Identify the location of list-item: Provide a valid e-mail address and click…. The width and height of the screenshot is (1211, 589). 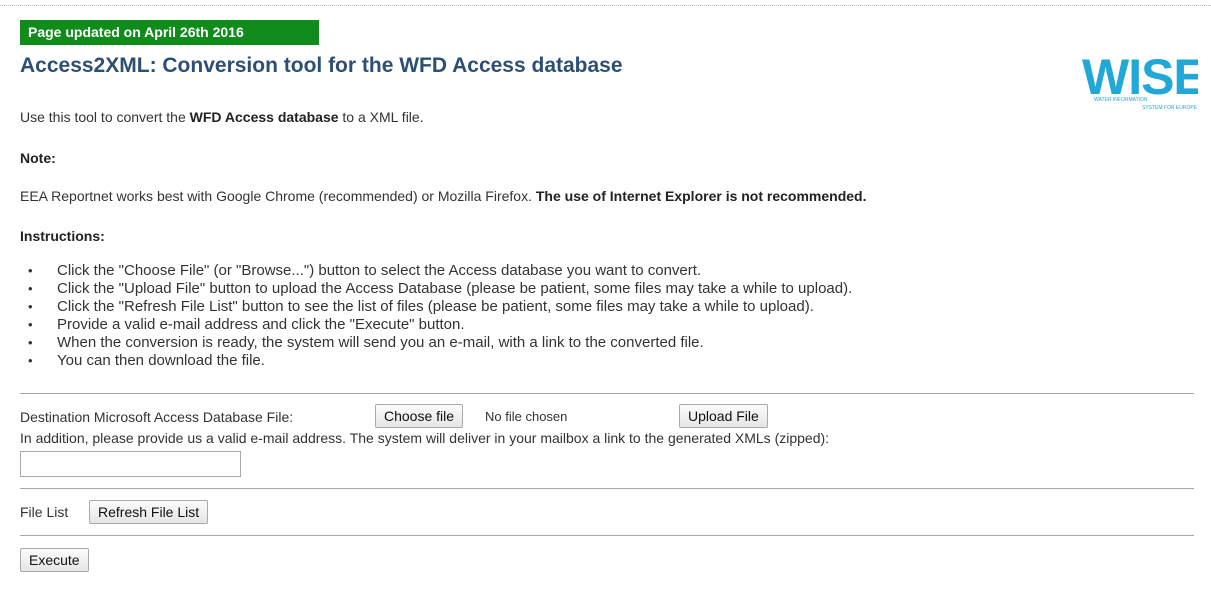
(436, 325).